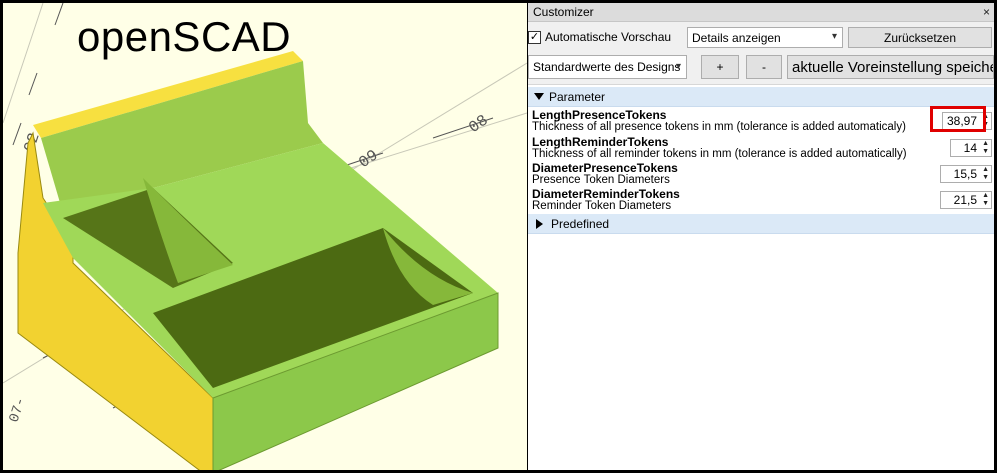 The image size is (997, 473). I want to click on expand-down-icon, so click(539, 96).